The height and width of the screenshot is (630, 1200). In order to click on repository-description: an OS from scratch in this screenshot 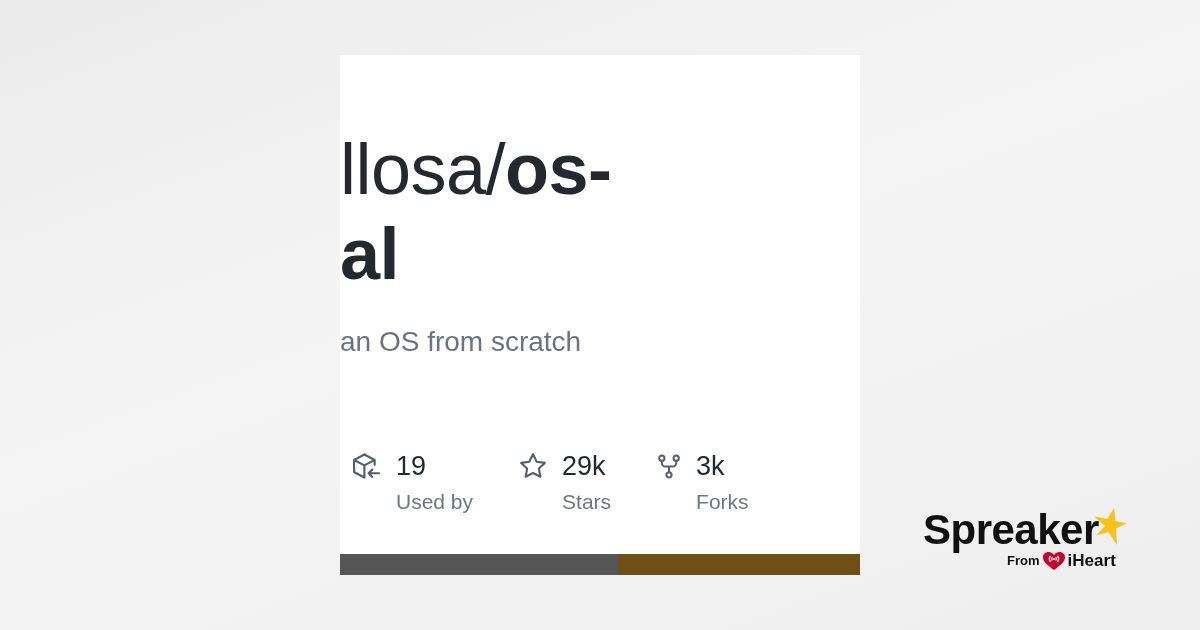, I will do `click(461, 342)`.